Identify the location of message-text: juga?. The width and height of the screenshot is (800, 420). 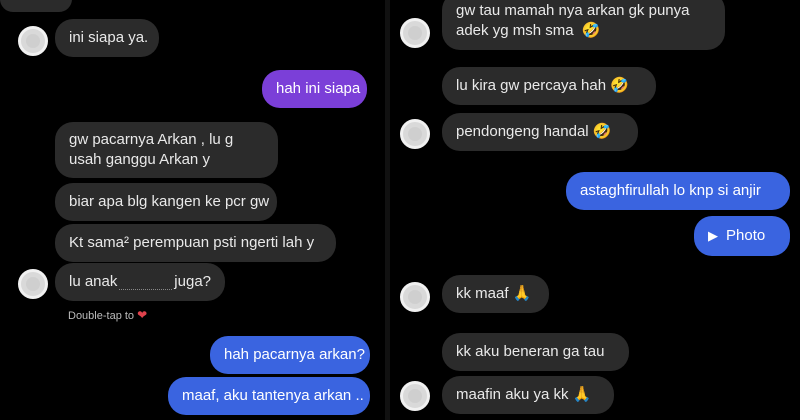
(192, 281).